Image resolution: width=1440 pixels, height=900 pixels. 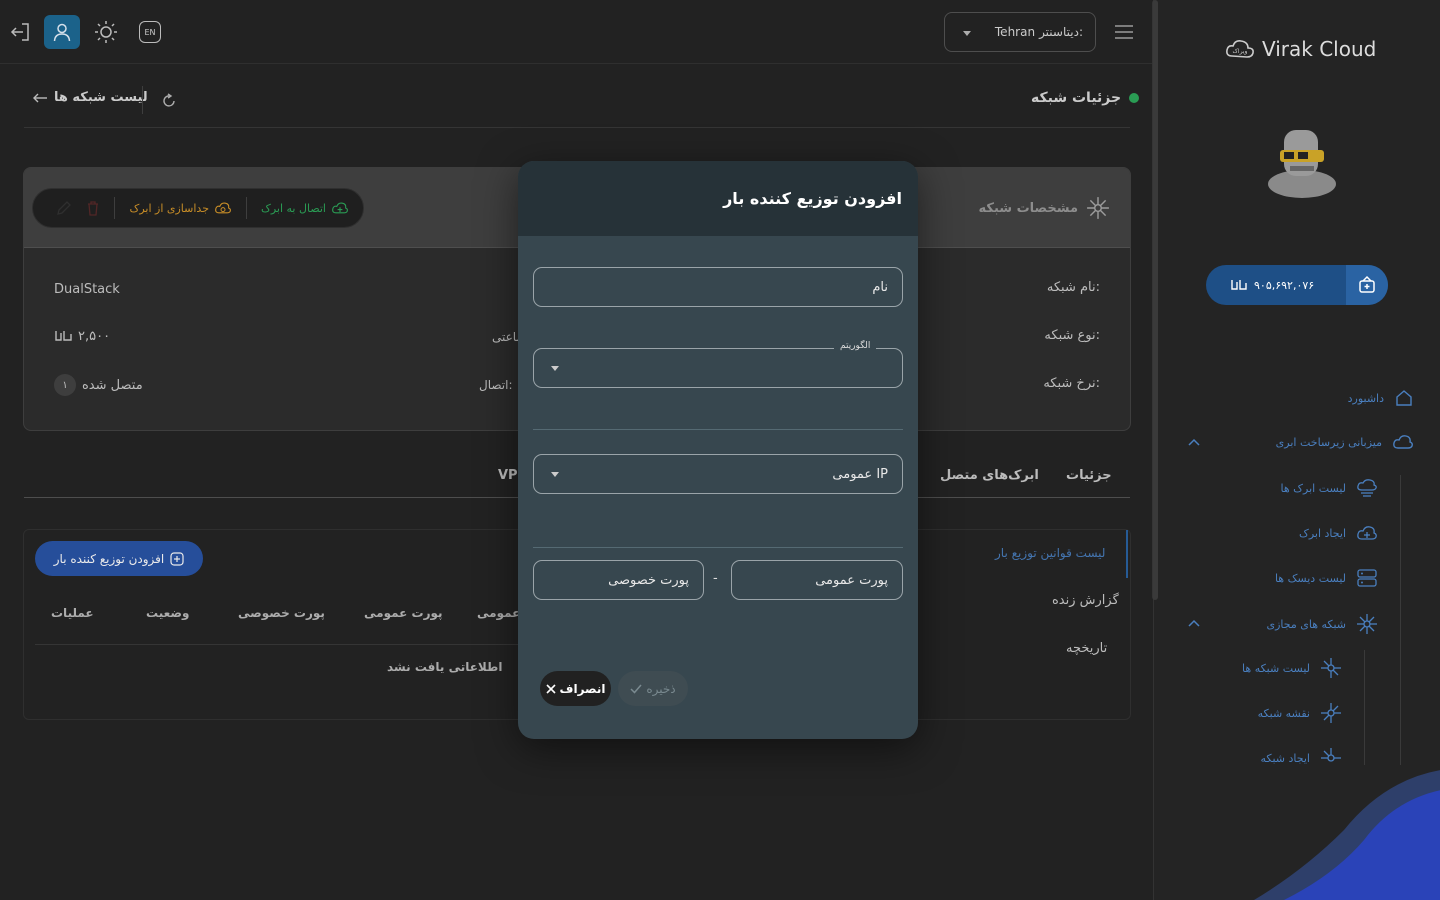 What do you see at coordinates (1404, 398) in the screenshot?
I see `home-icon` at bounding box center [1404, 398].